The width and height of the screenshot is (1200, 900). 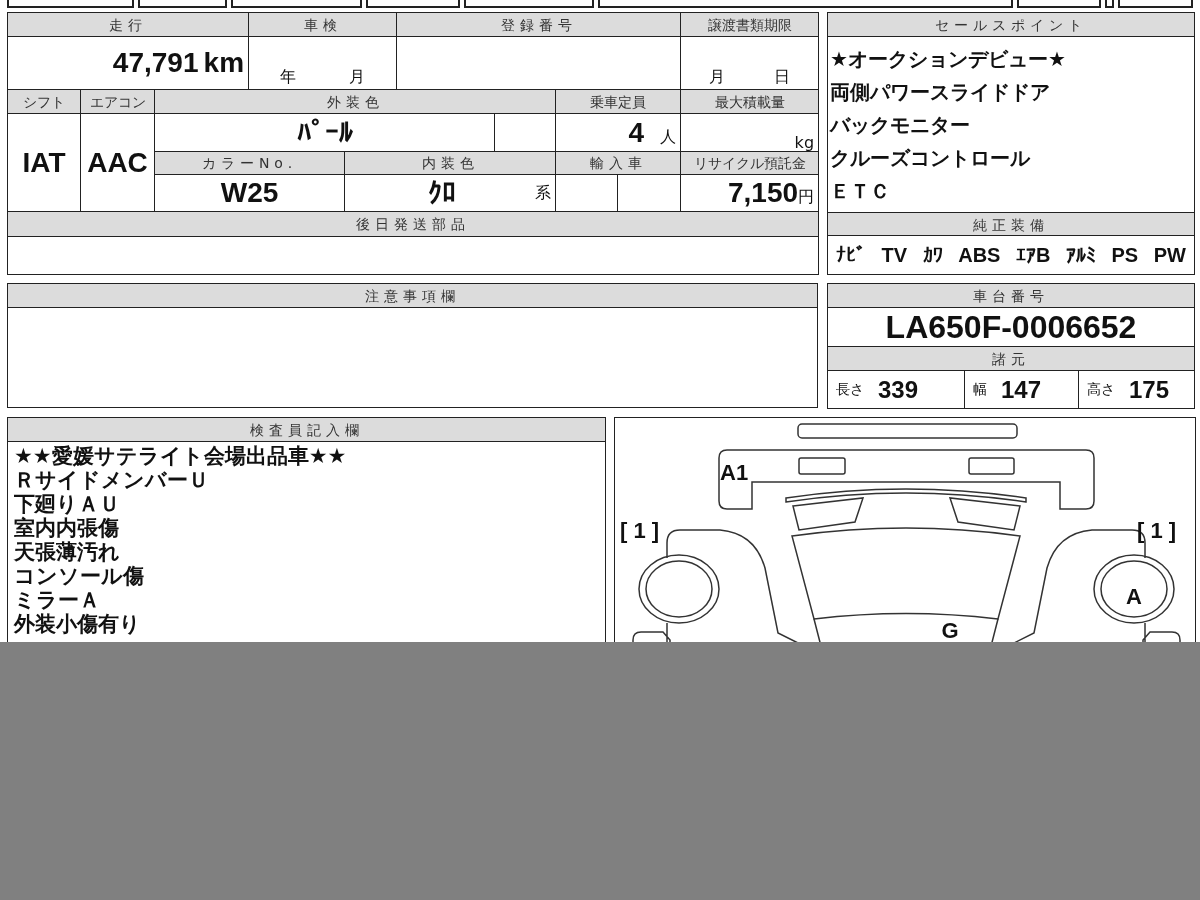 What do you see at coordinates (1125, 255) in the screenshot?
I see `equipment-item: PS` at bounding box center [1125, 255].